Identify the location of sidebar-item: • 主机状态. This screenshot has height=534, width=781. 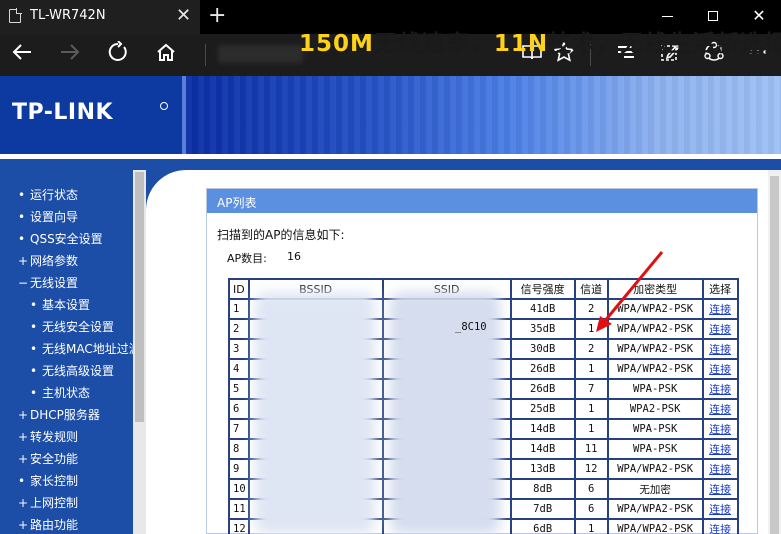
(60, 392).